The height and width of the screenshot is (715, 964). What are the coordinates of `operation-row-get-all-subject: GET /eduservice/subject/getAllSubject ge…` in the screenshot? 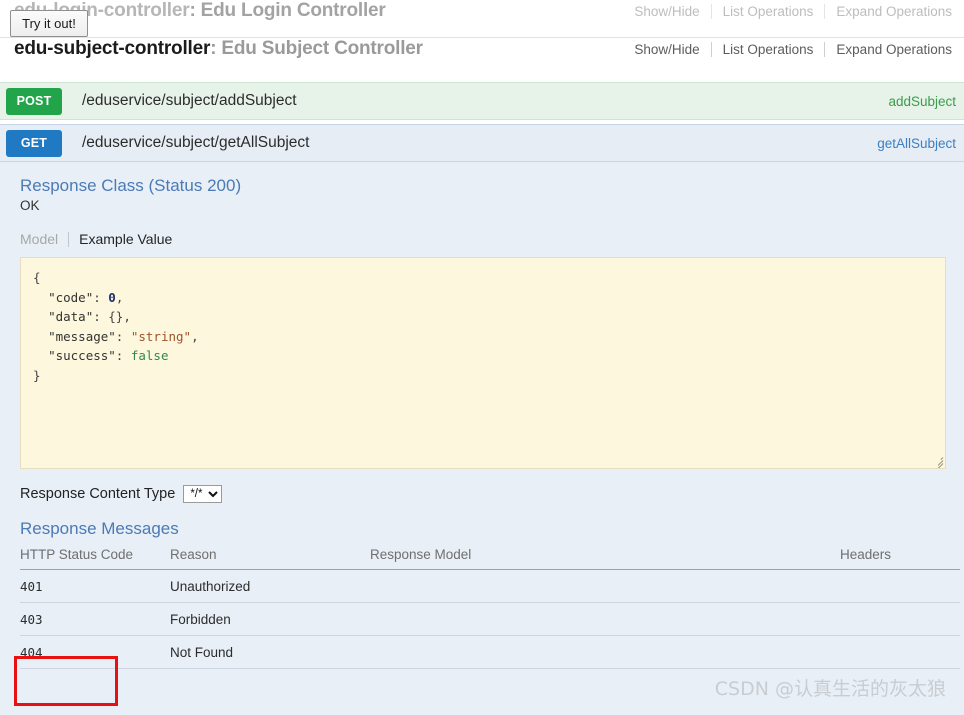 It's located at (482, 143).